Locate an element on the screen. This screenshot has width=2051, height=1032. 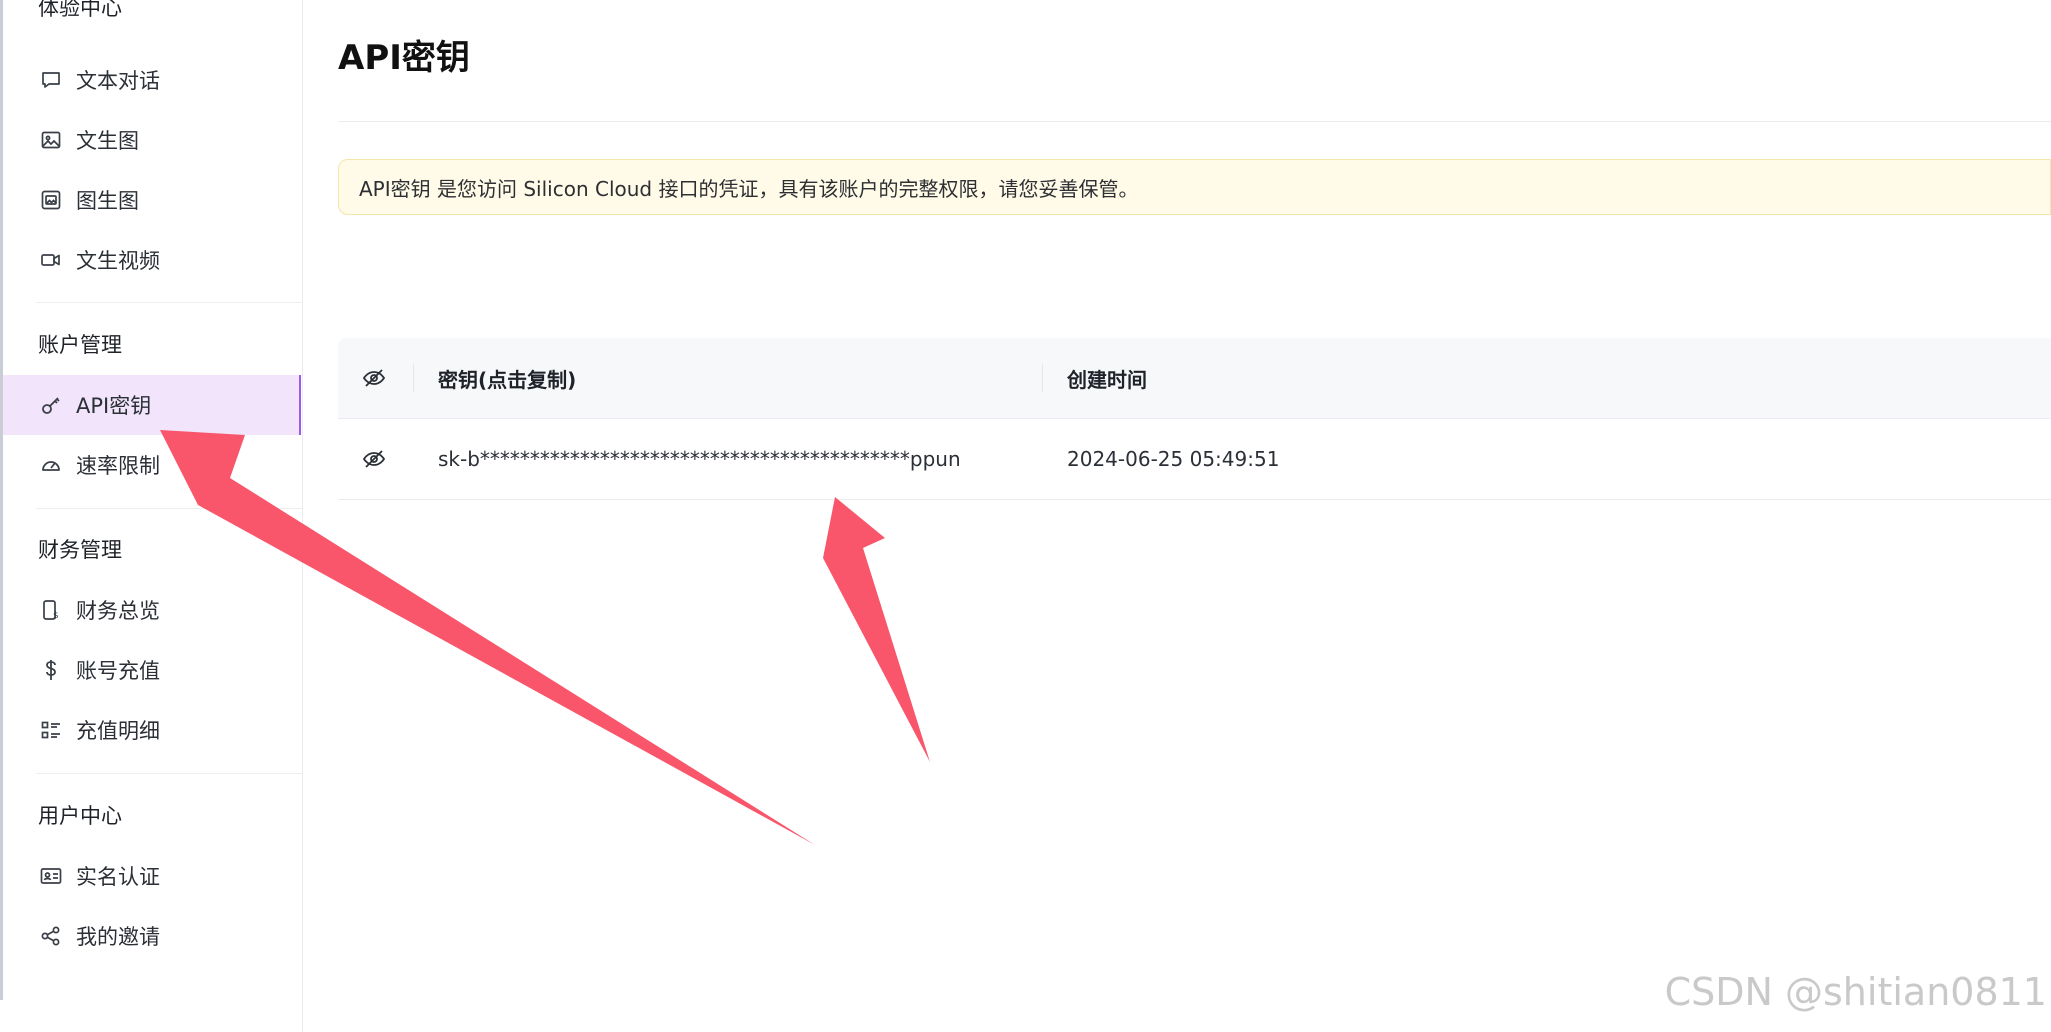
key-icon is located at coordinates (51, 405).